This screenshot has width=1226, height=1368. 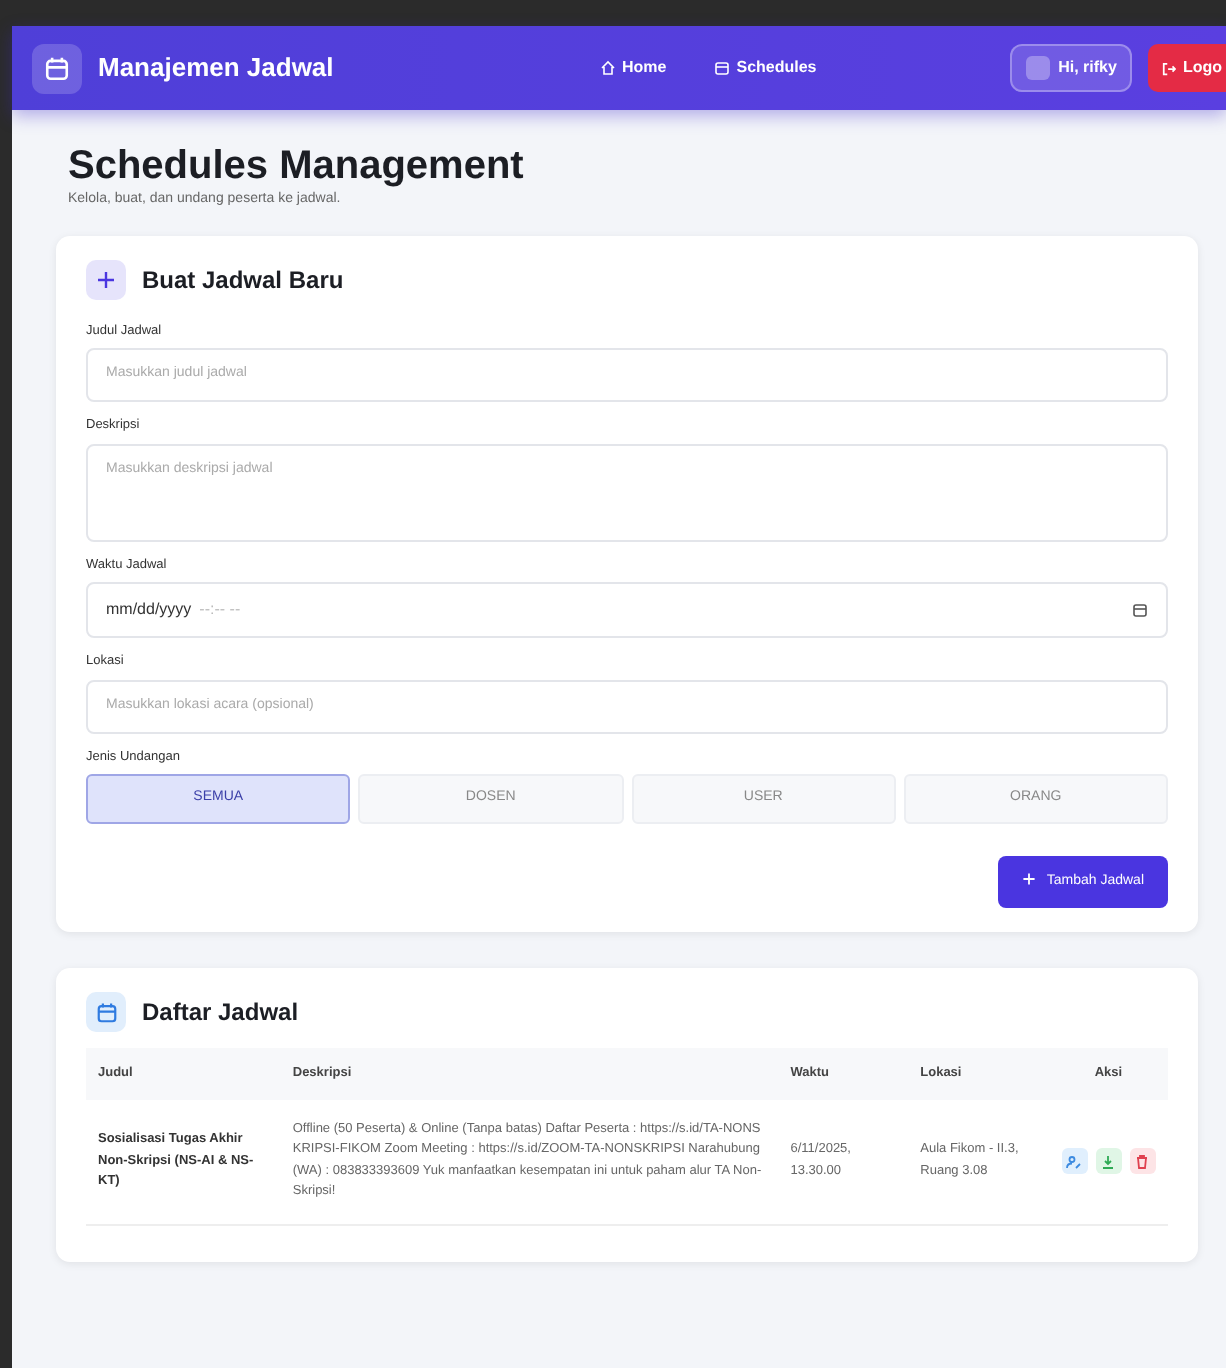 I want to click on nav-link: Schedules, so click(x=765, y=68).